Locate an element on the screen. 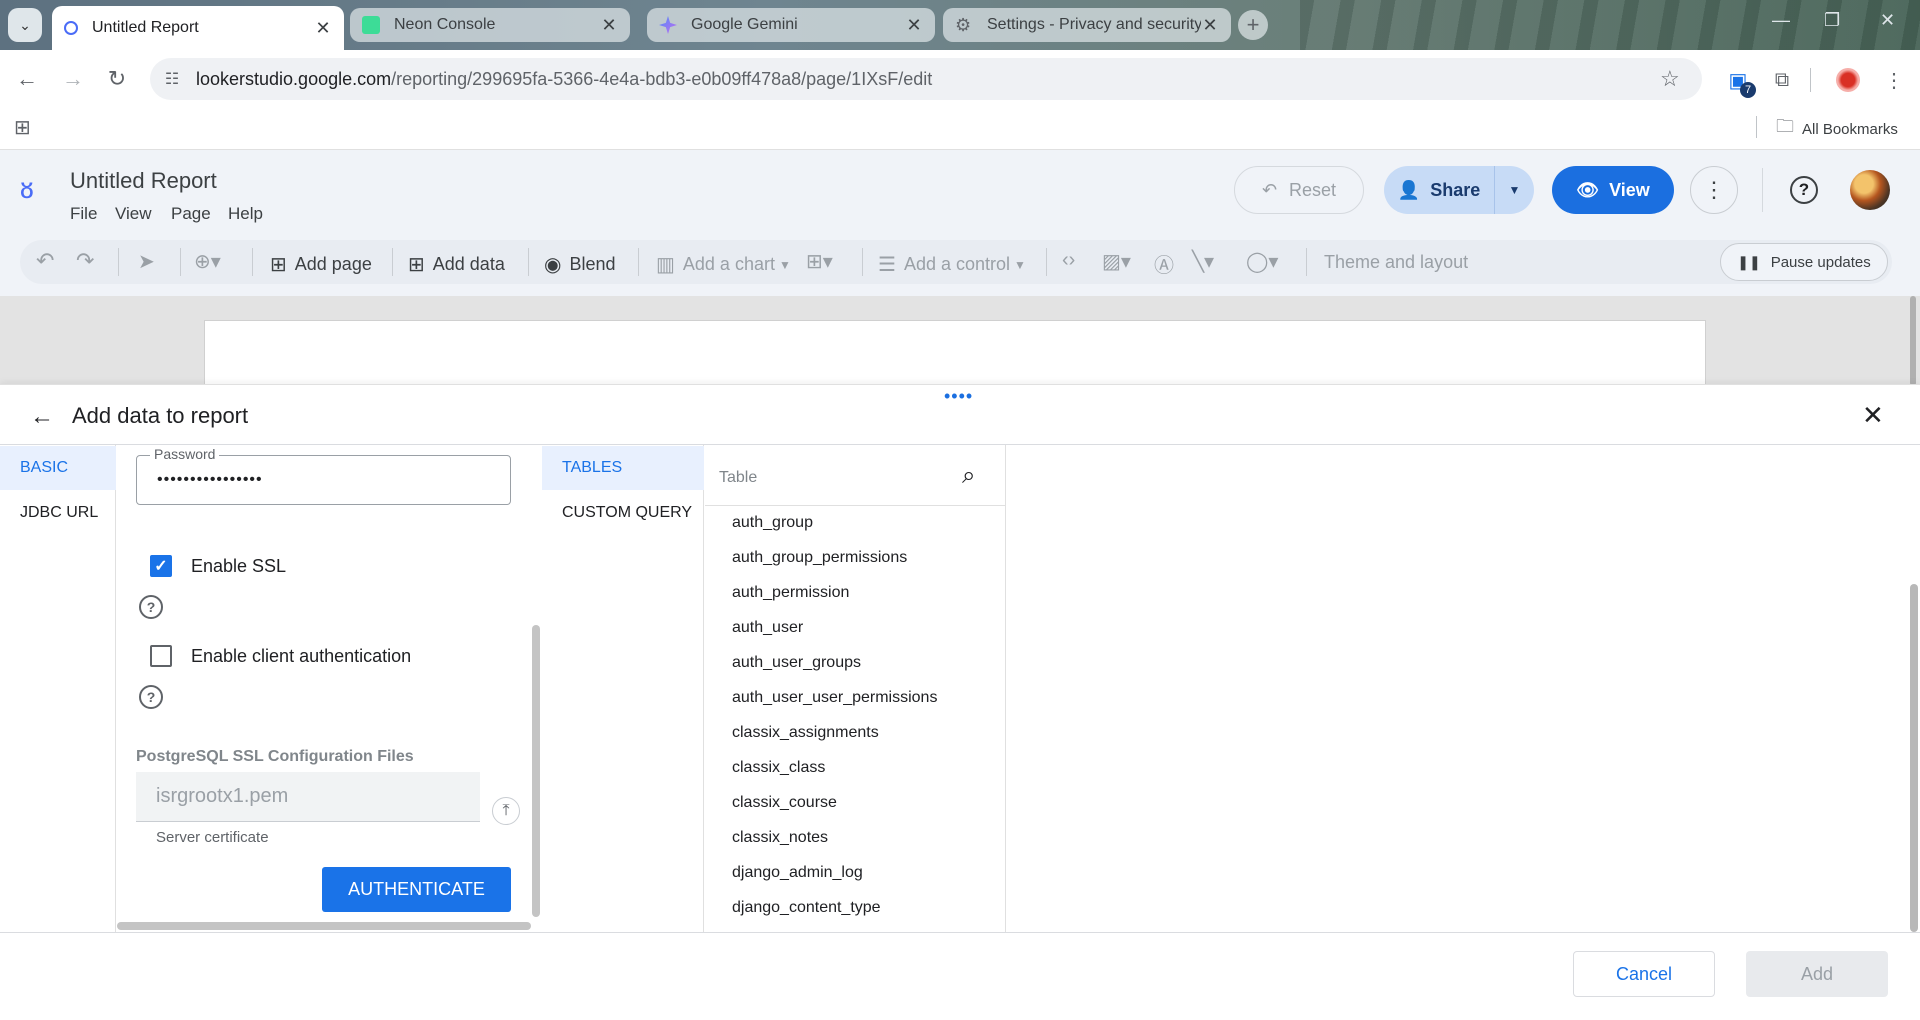  password-field: •••••••••••••••• is located at coordinates (323, 480).